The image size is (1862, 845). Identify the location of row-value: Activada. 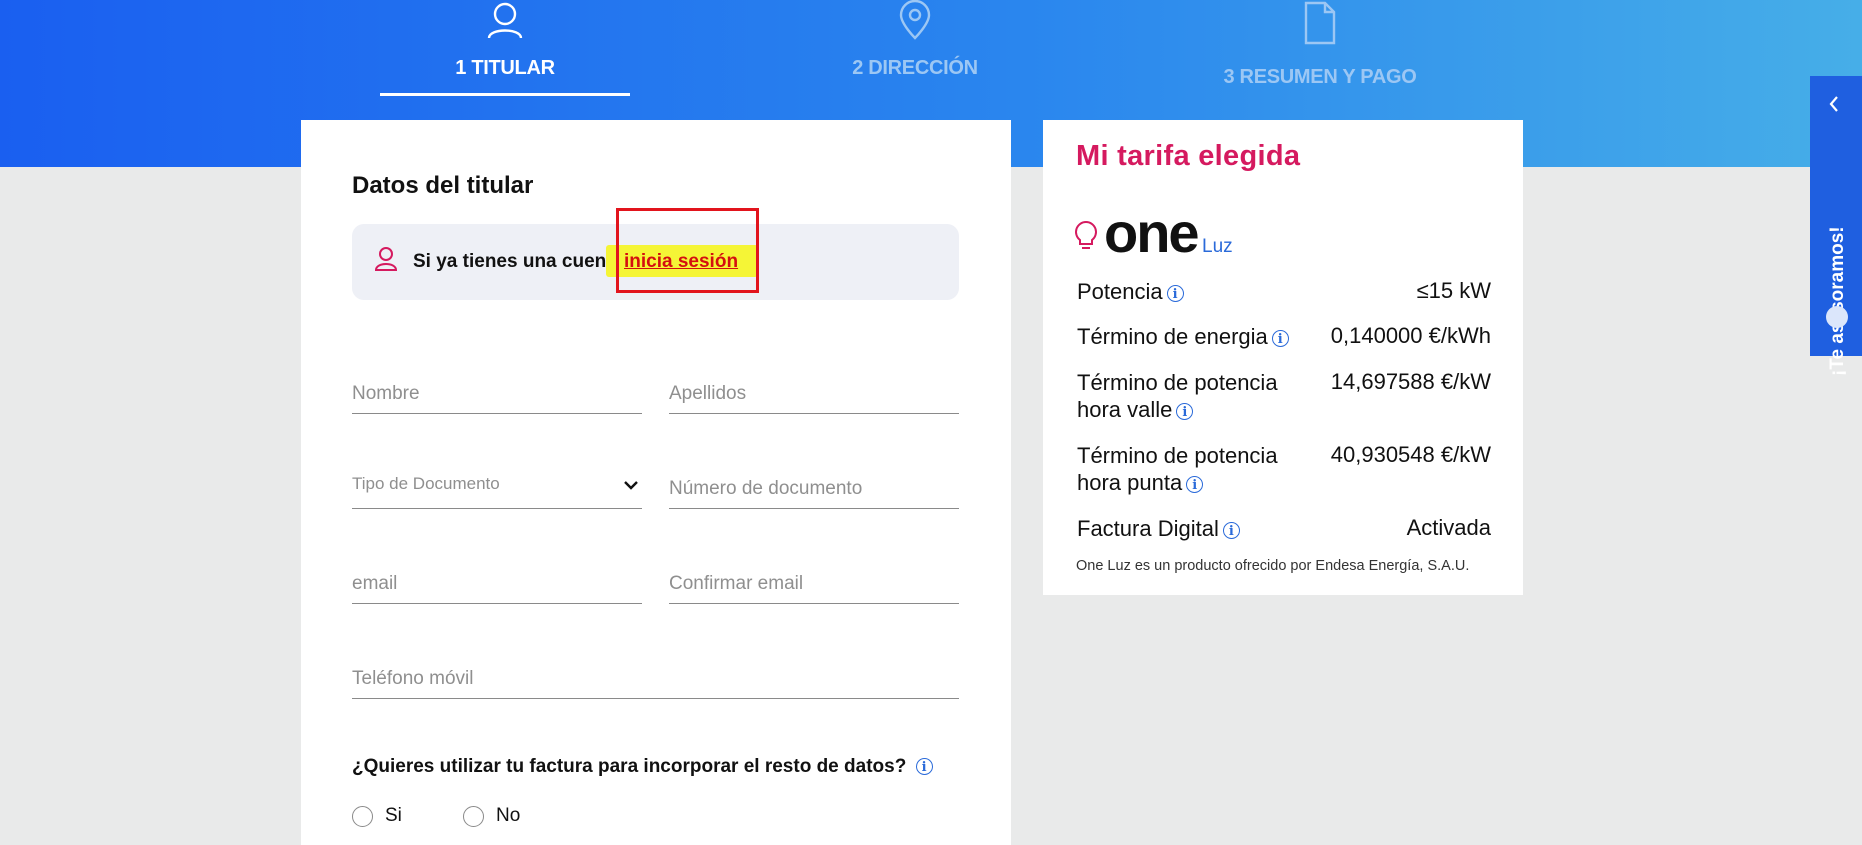
(1448, 527).